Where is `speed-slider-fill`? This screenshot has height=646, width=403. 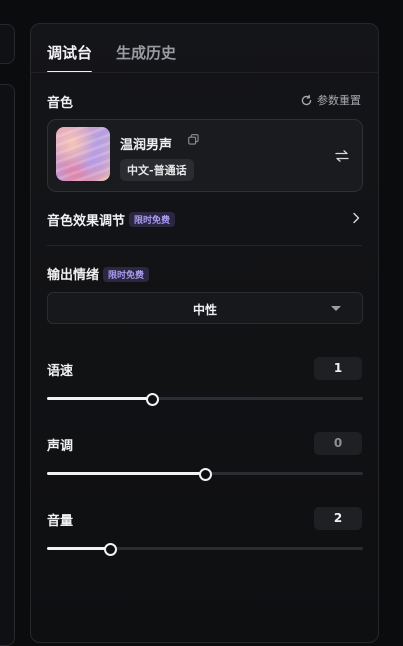
speed-slider-fill is located at coordinates (100, 398).